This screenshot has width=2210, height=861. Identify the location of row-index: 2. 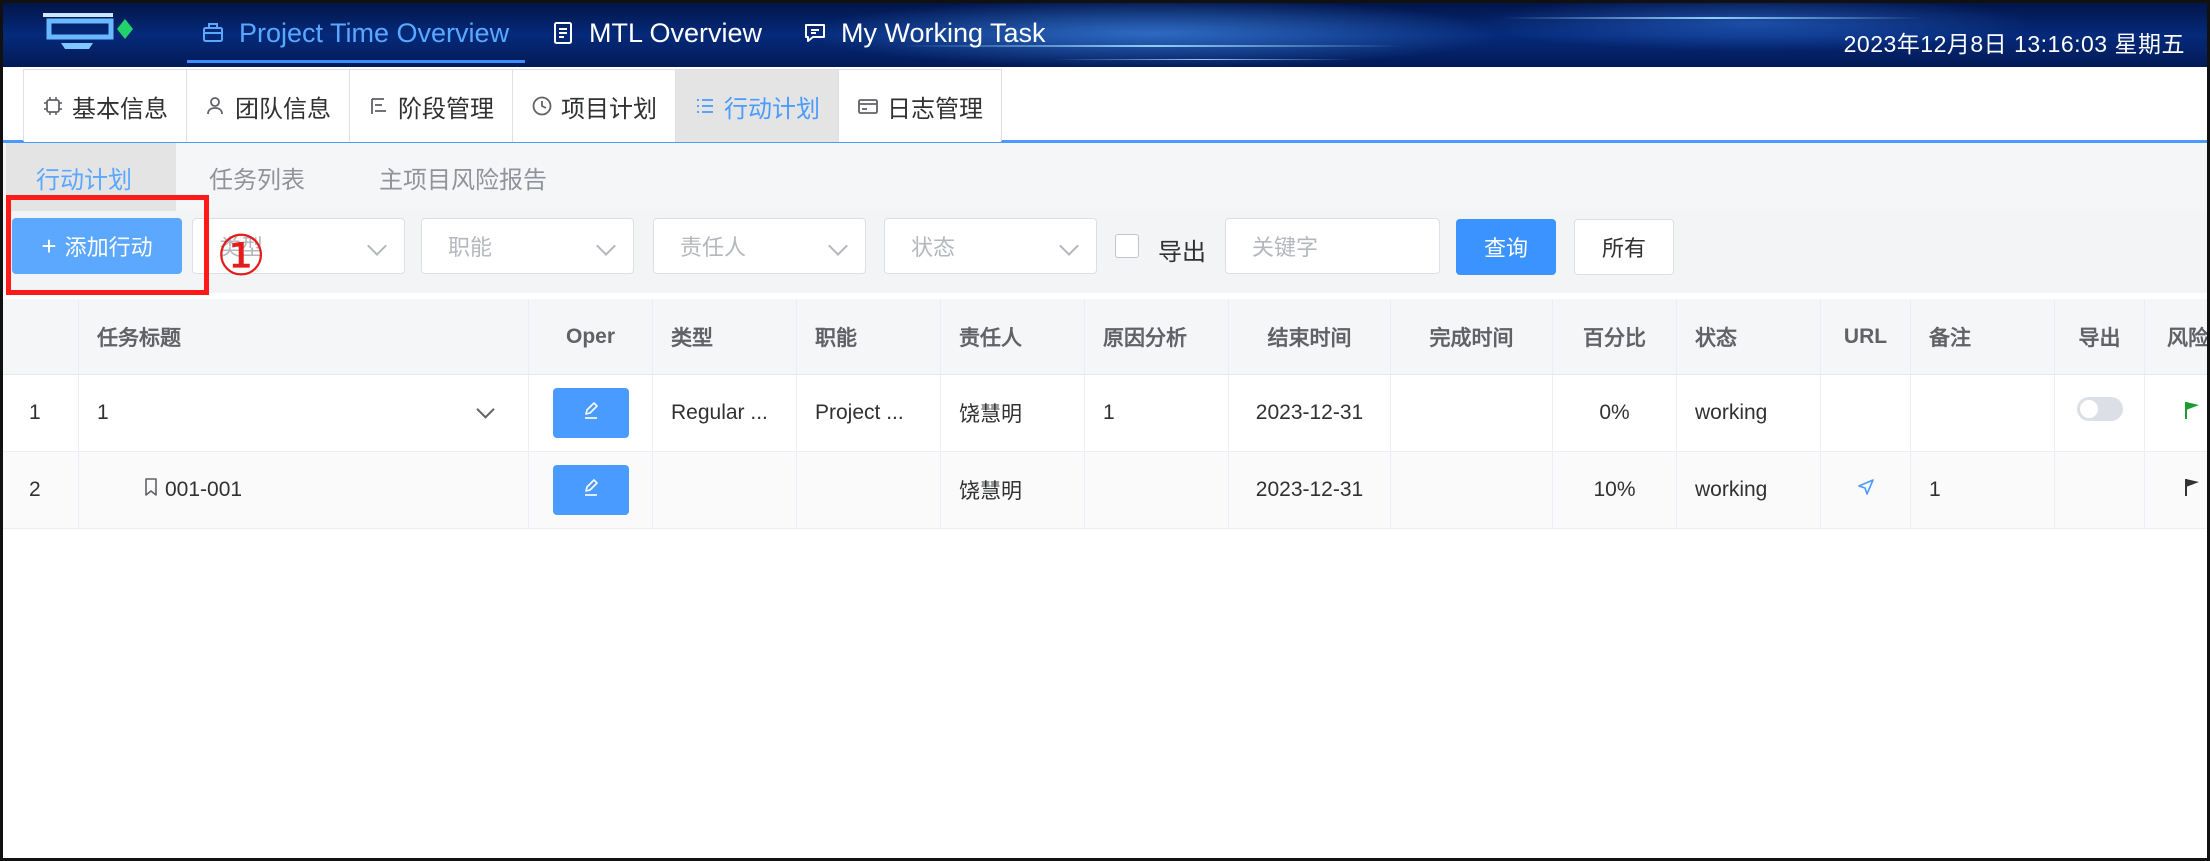
(41, 490).